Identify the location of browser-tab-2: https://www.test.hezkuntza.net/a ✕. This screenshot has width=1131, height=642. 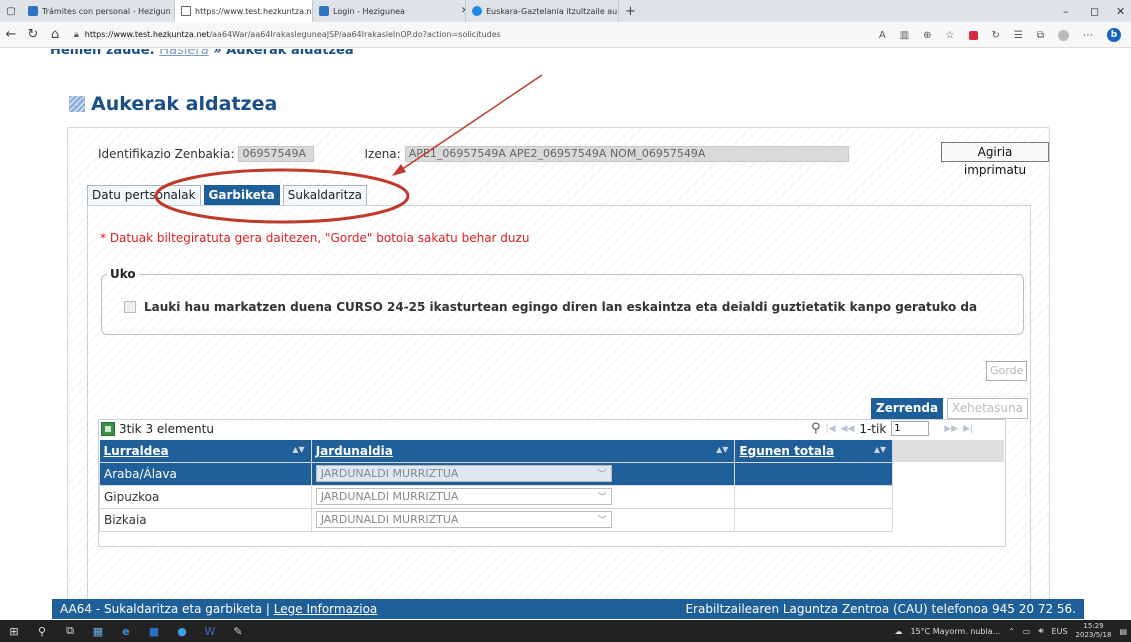
(244, 11).